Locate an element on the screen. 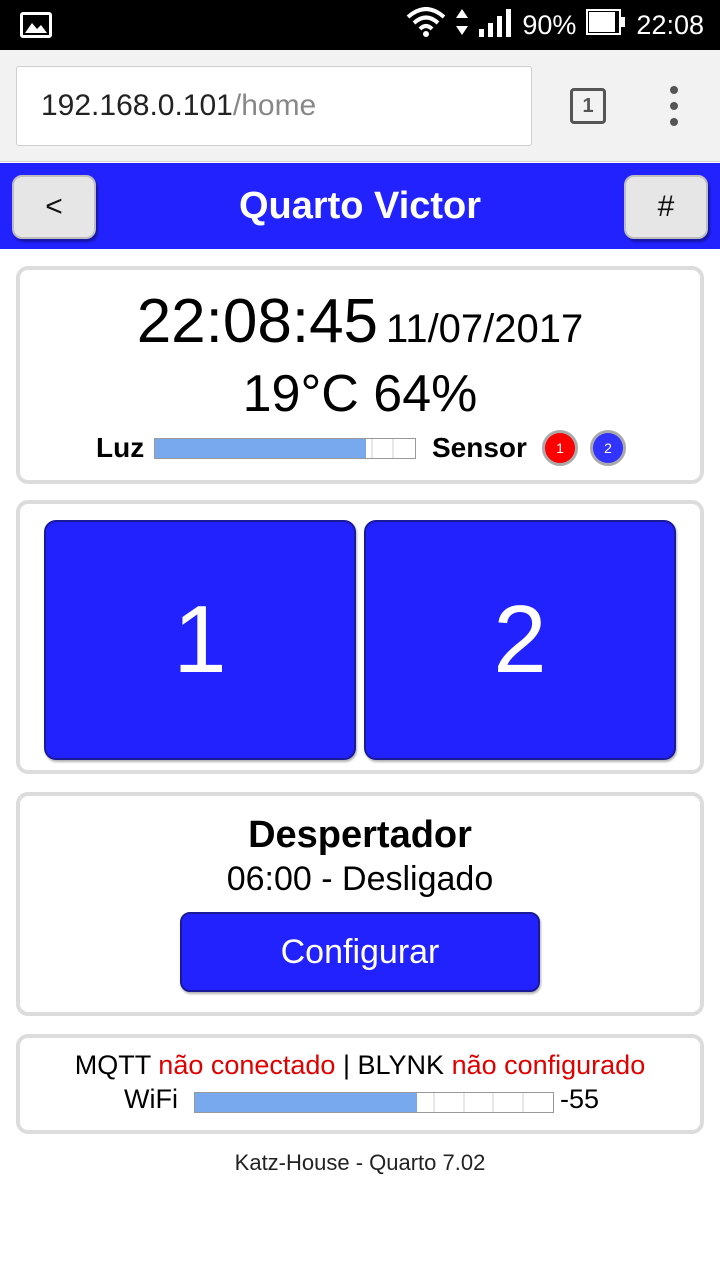 The height and width of the screenshot is (1280, 720). battery-percent: 90% is located at coordinates (549, 24).